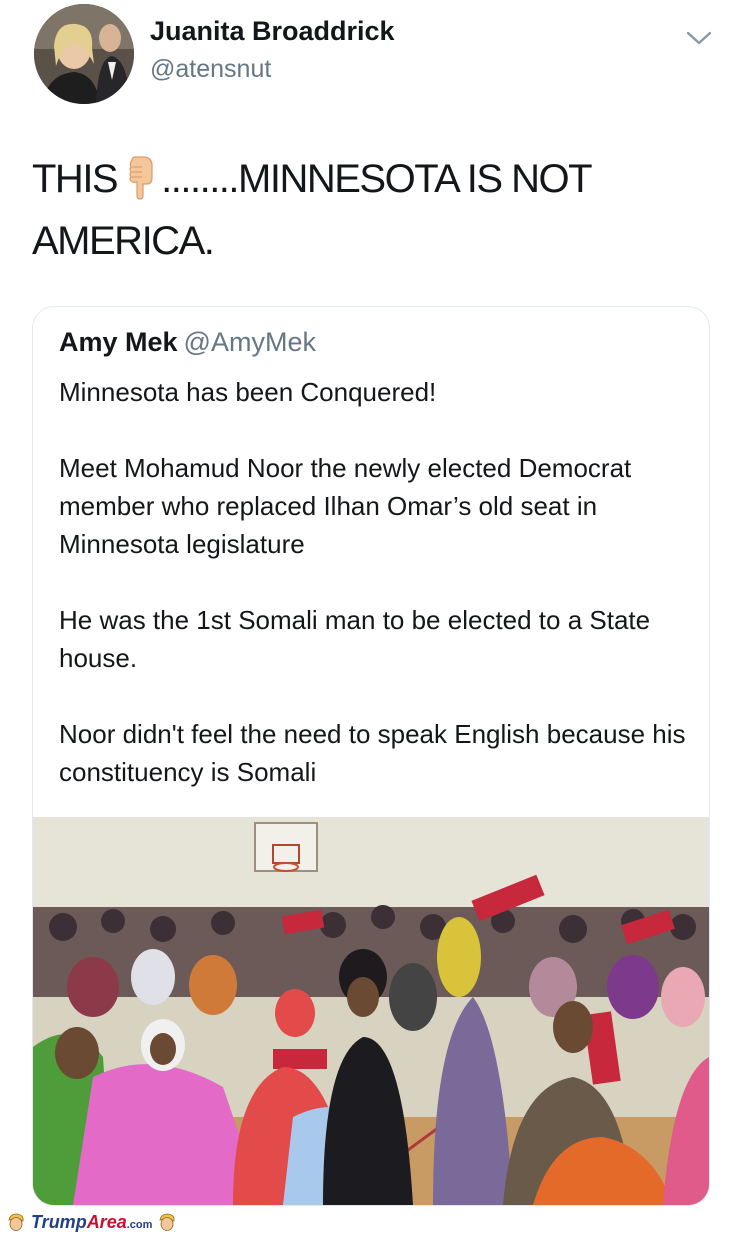 This screenshot has width=740, height=1237. I want to click on watermark: TrumpArea.com, so click(91, 1223).